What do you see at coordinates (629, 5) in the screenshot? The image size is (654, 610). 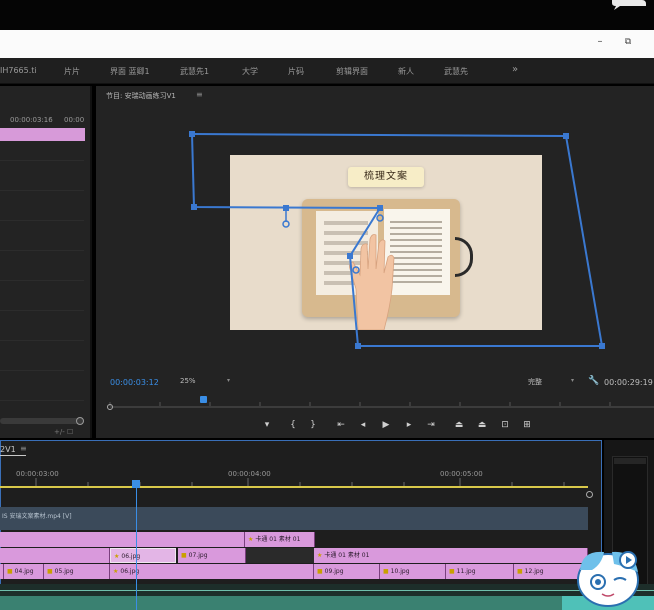 I see `chat-bubble-icon` at bounding box center [629, 5].